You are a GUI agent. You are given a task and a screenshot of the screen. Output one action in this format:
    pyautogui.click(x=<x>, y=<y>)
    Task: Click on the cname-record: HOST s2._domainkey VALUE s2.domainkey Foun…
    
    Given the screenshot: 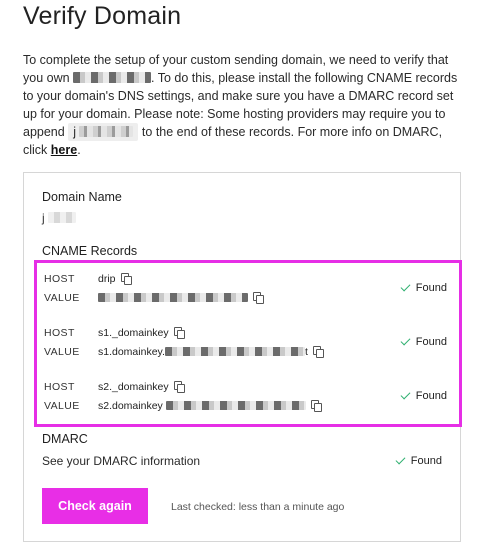 What is the action you would take?
    pyautogui.click(x=248, y=398)
    